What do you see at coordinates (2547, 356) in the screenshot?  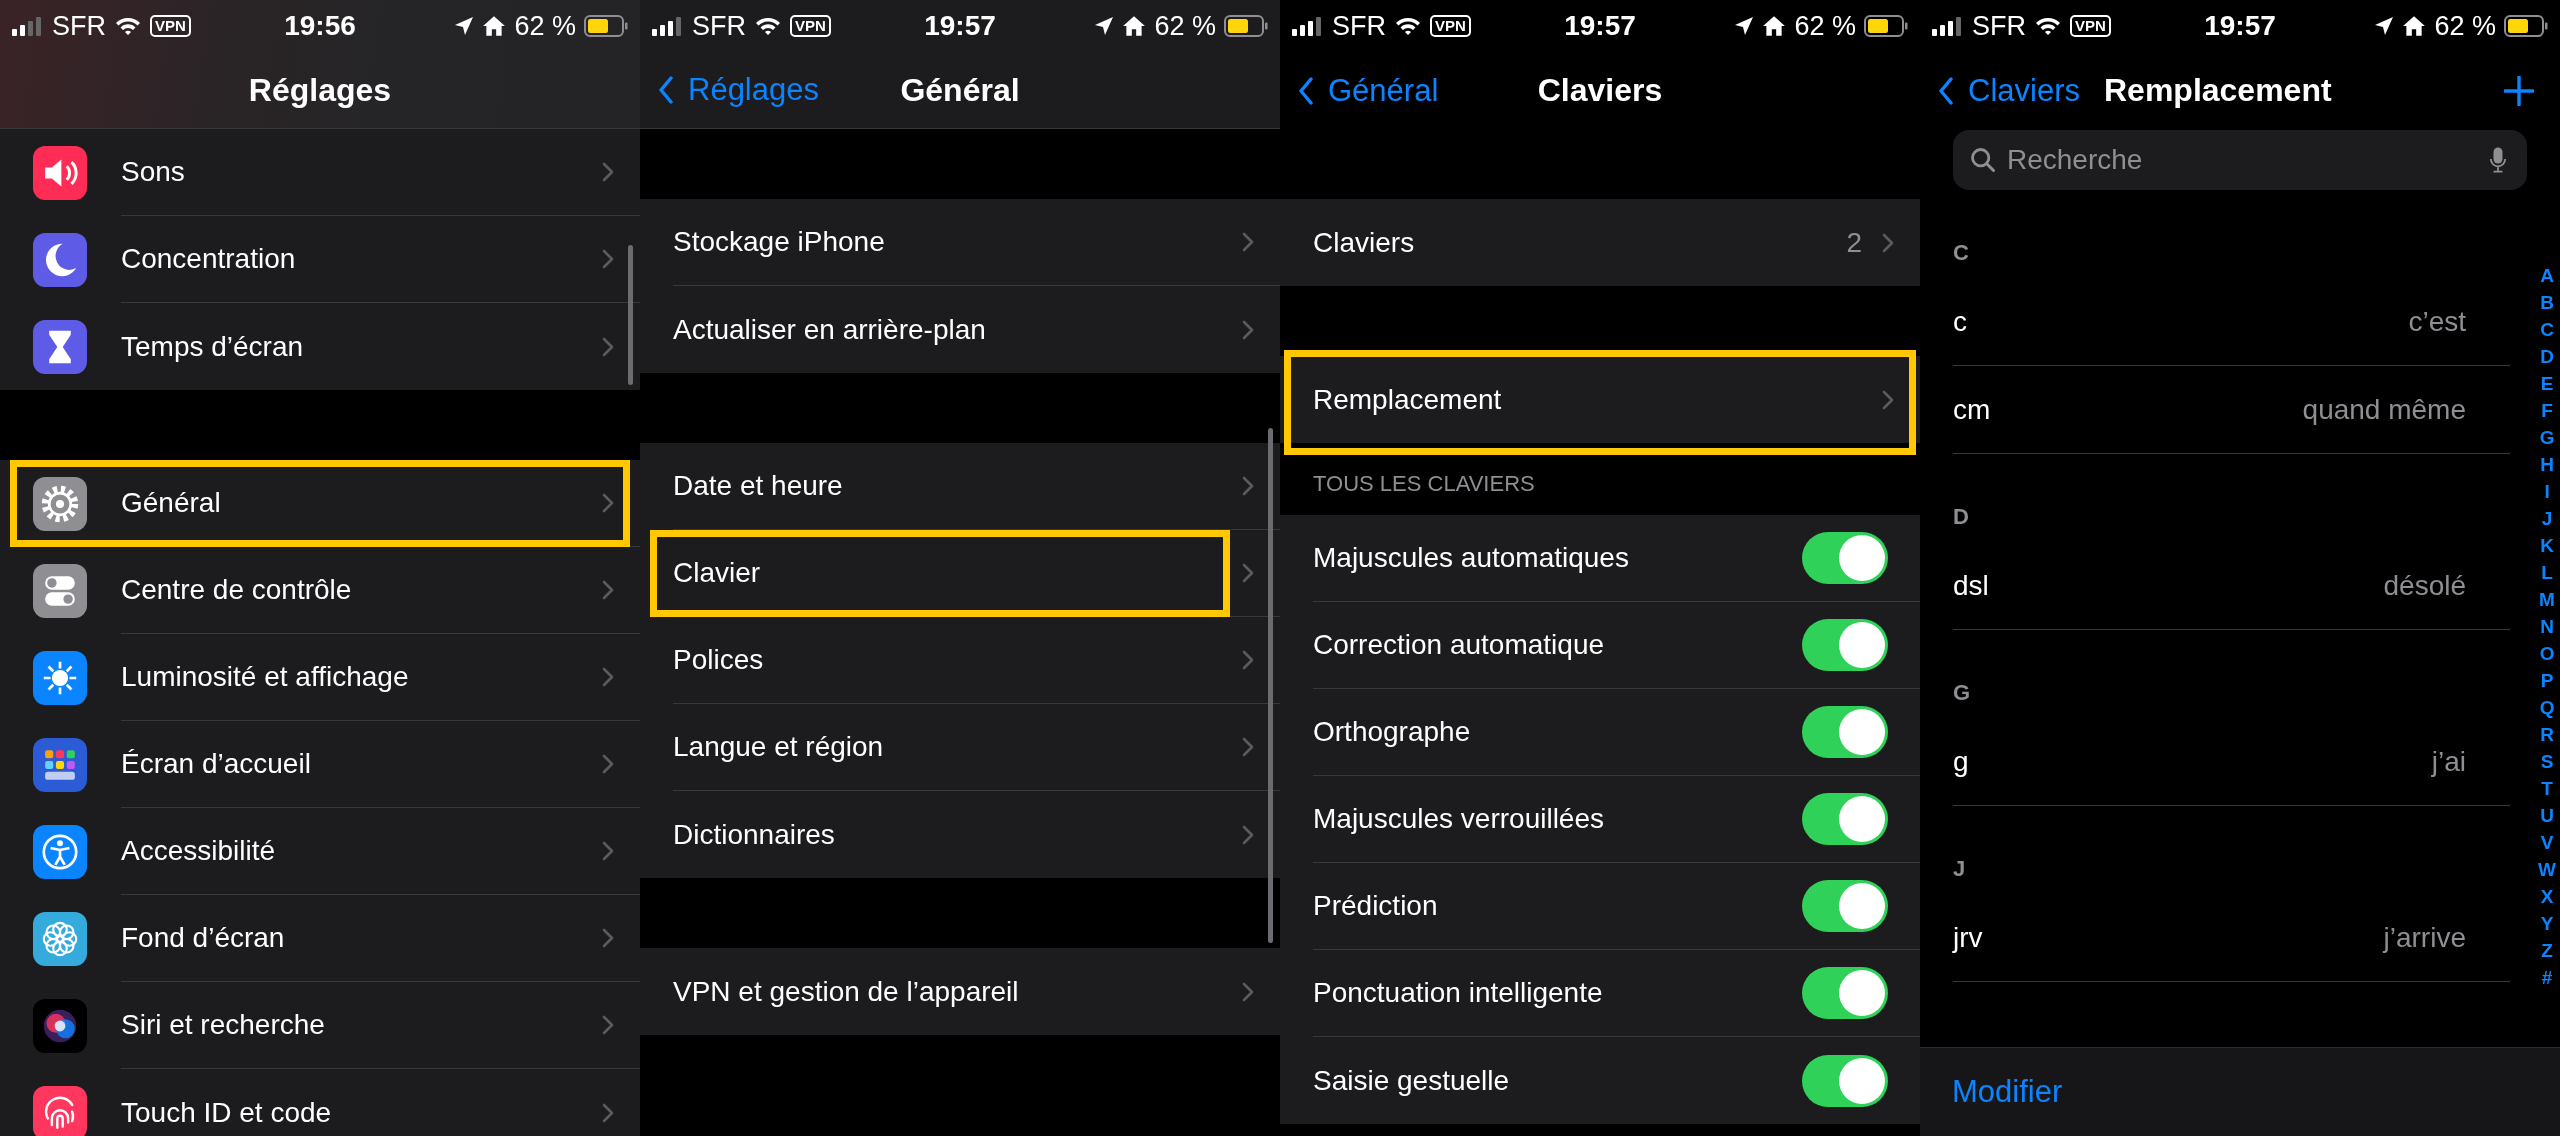 I see `index-letter: D` at bounding box center [2547, 356].